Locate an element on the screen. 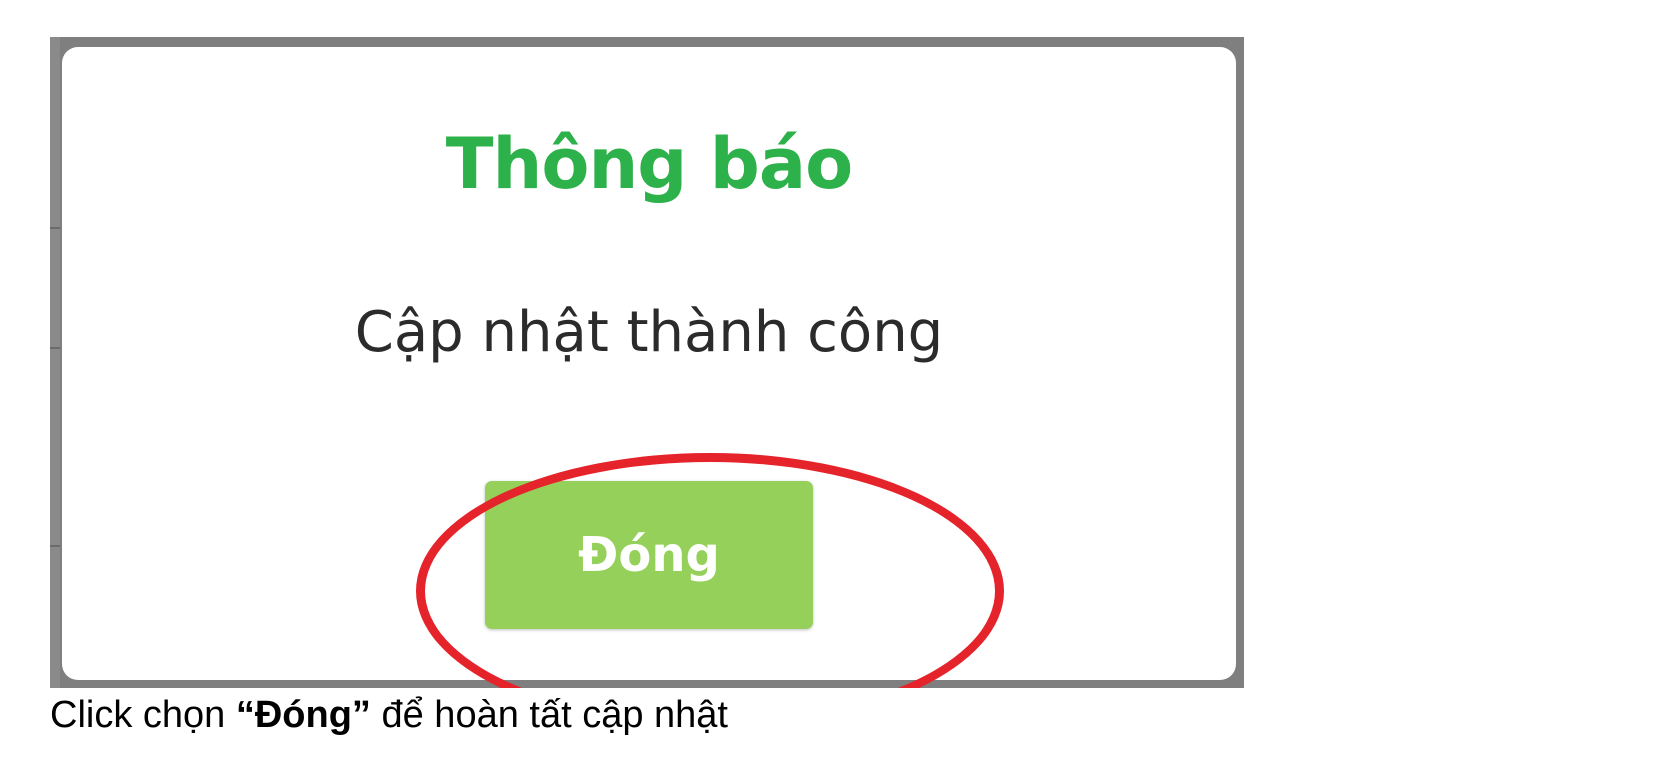 The height and width of the screenshot is (765, 1654). caption-suffix: để hoàn tất cập nhật is located at coordinates (549, 715).